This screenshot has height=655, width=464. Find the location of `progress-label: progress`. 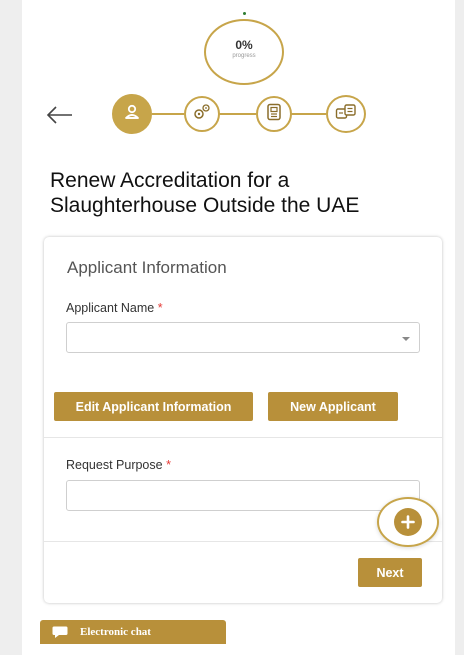

progress-label: progress is located at coordinates (244, 56).